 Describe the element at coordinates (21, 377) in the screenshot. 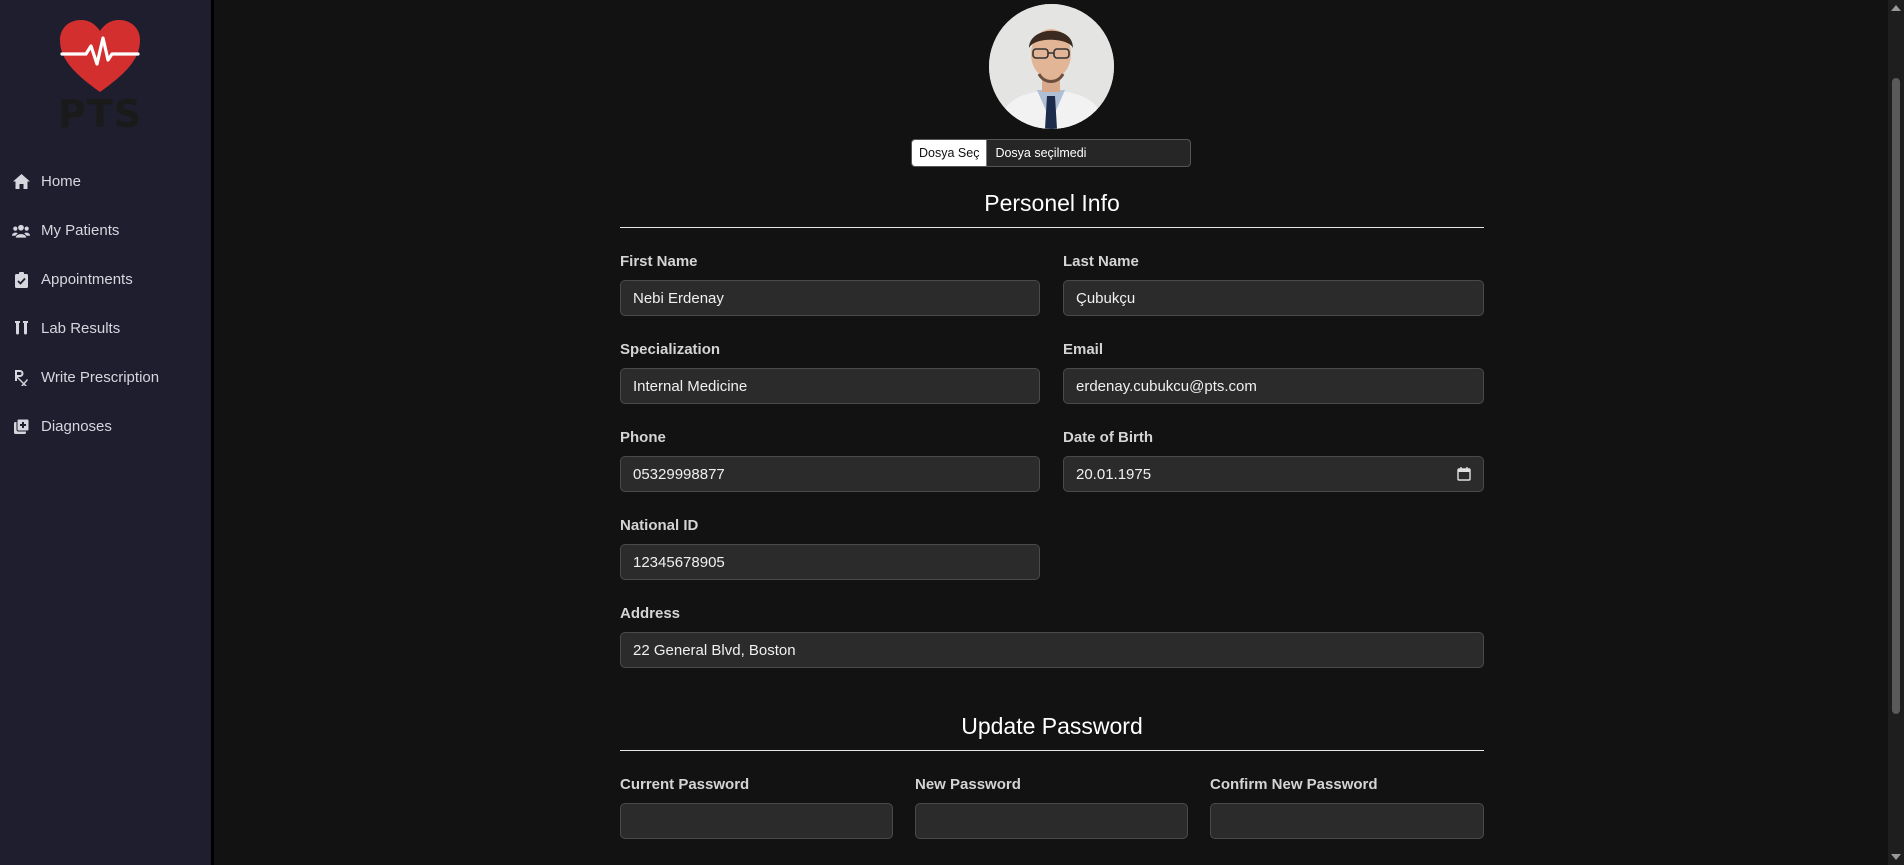

I see `prescription-icon` at that location.